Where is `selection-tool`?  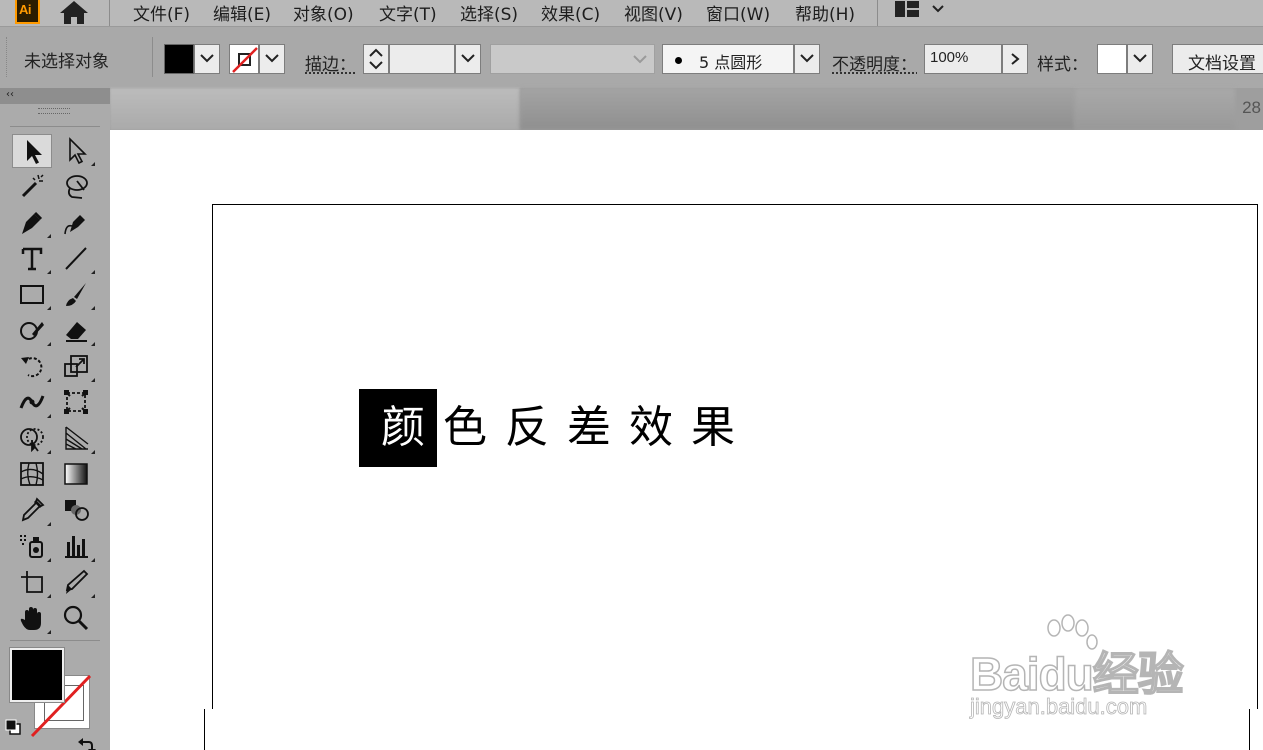
selection-tool is located at coordinates (32, 151).